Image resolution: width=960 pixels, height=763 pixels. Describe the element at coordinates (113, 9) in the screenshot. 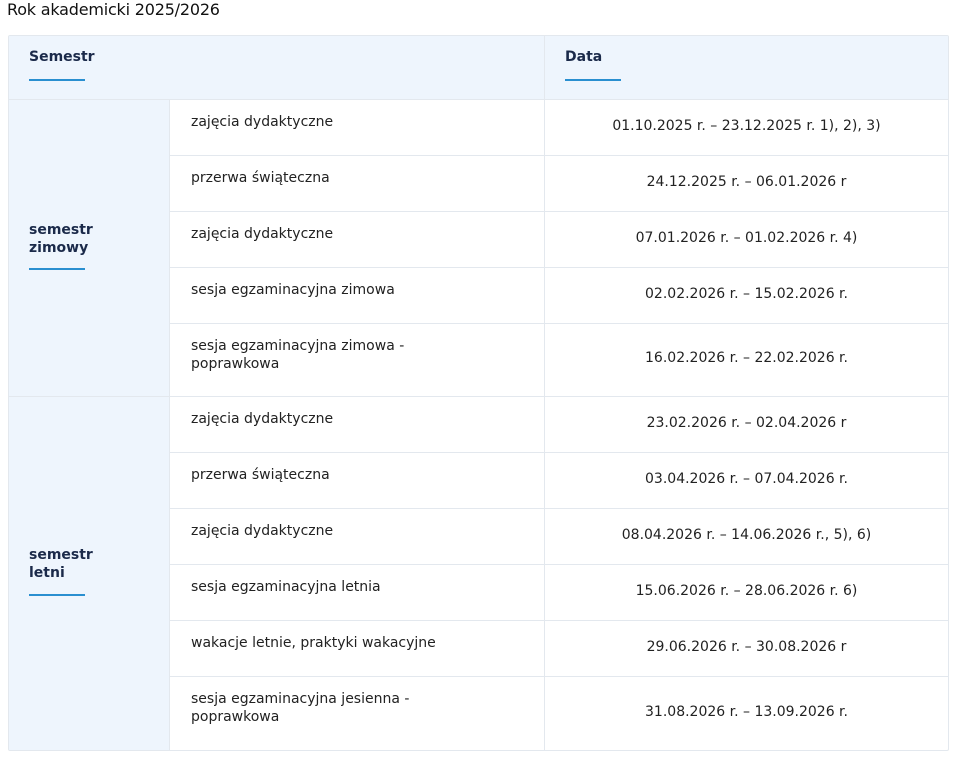

I see `page-title: Rok akademicki 2025/2026` at that location.